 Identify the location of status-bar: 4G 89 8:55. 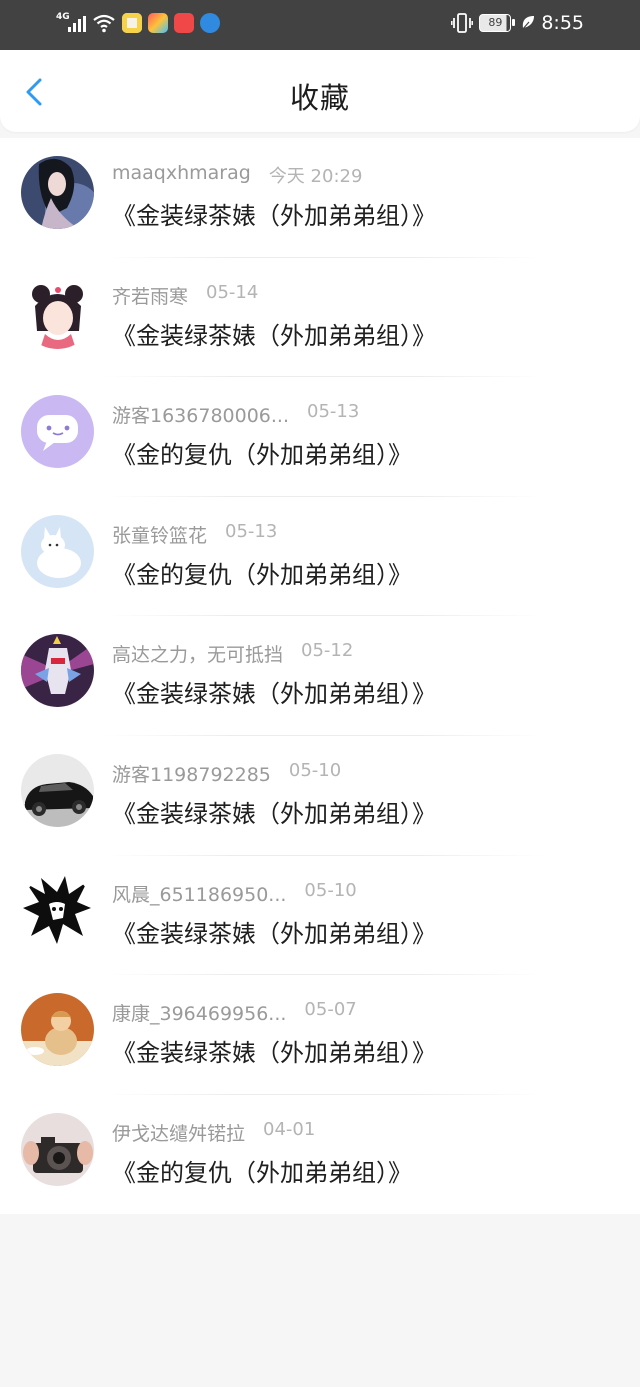
(320, 25).